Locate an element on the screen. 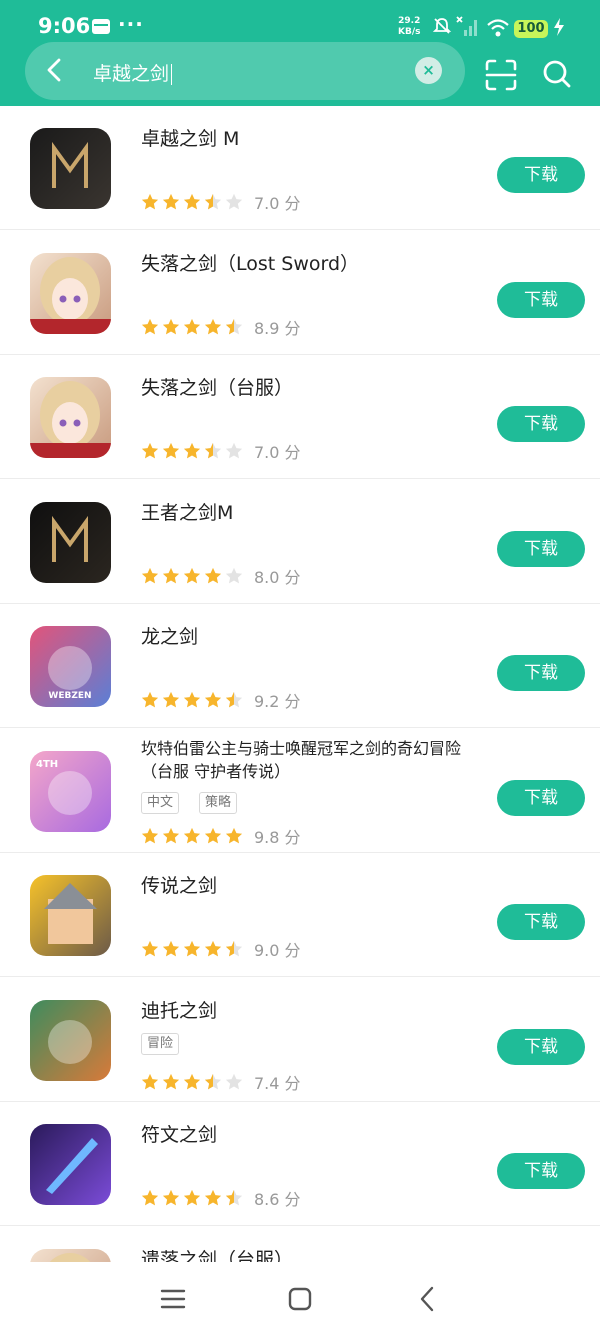  wifi-icon is located at coordinates (498, 28).